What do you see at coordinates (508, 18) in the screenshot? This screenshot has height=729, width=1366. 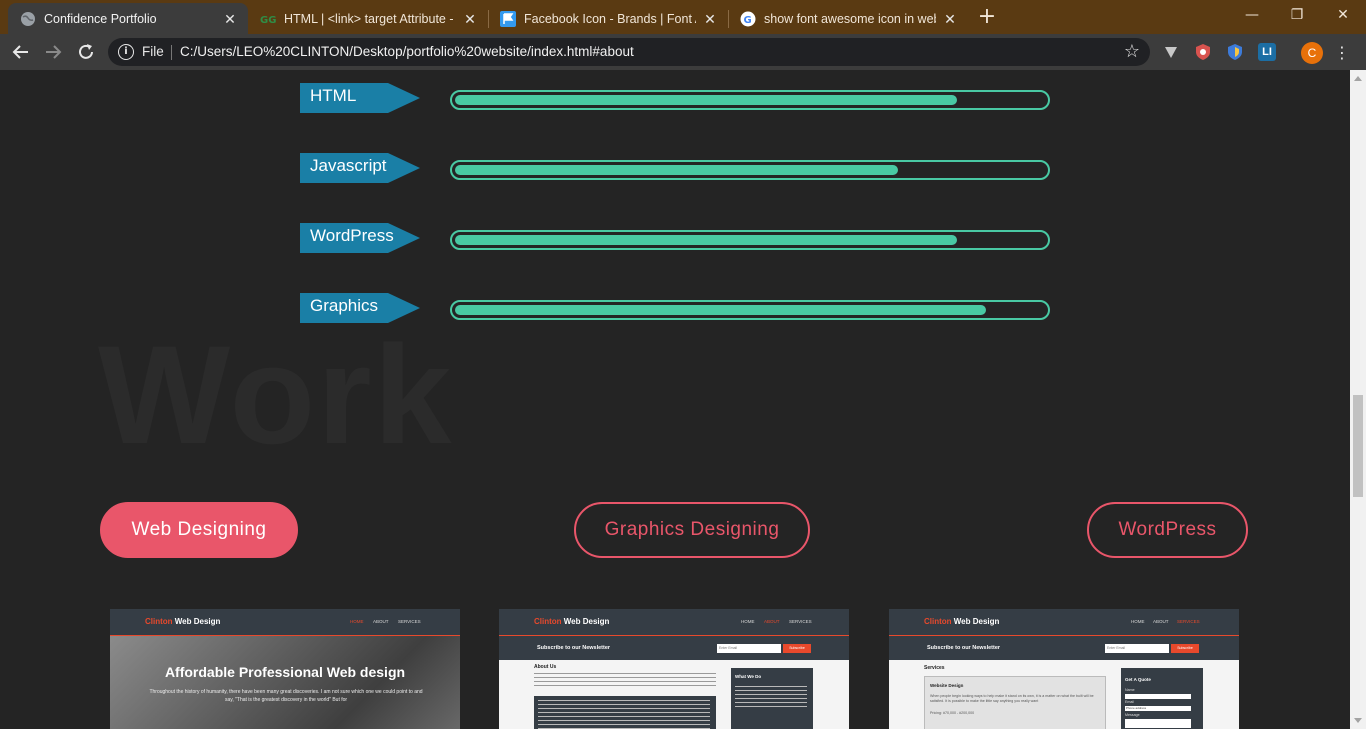 I see `font-awesome-flag-icon` at bounding box center [508, 18].